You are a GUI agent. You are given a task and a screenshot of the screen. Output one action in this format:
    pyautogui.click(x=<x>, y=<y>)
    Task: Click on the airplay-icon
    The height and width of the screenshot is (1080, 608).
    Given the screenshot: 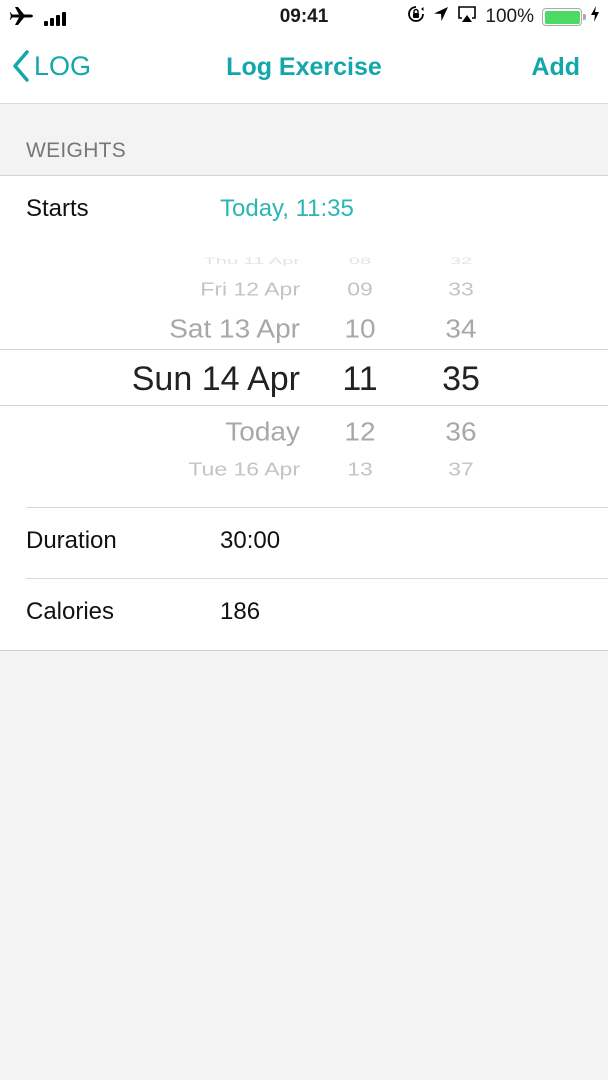 What is the action you would take?
    pyautogui.click(x=467, y=17)
    